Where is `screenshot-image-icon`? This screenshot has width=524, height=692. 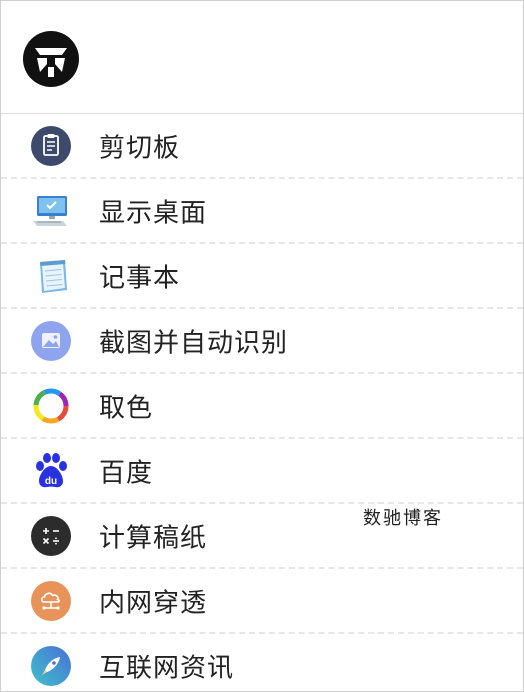
screenshot-image-icon is located at coordinates (51, 340).